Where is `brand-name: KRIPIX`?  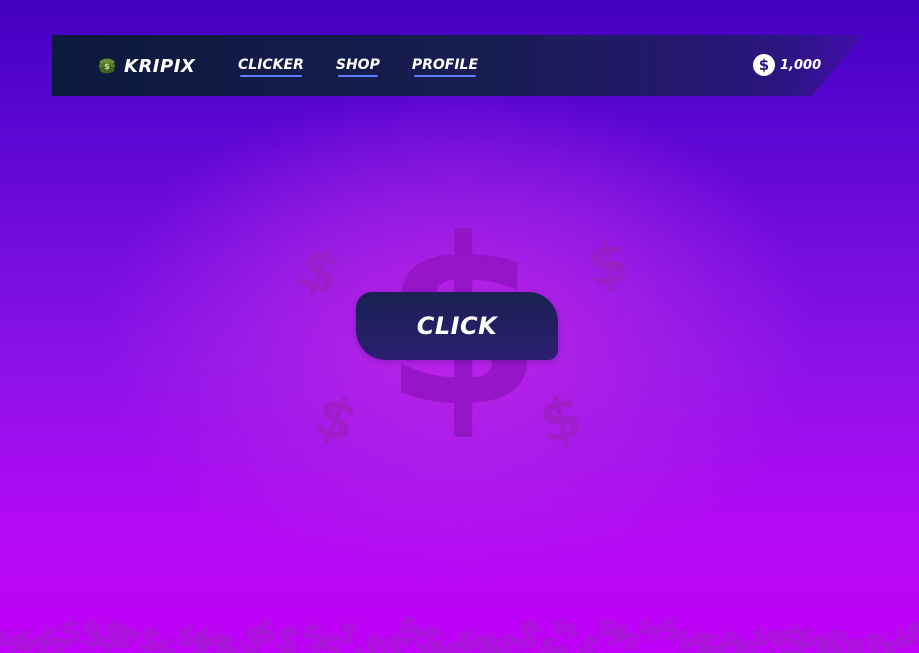
brand-name: KRIPIX is located at coordinates (160, 66).